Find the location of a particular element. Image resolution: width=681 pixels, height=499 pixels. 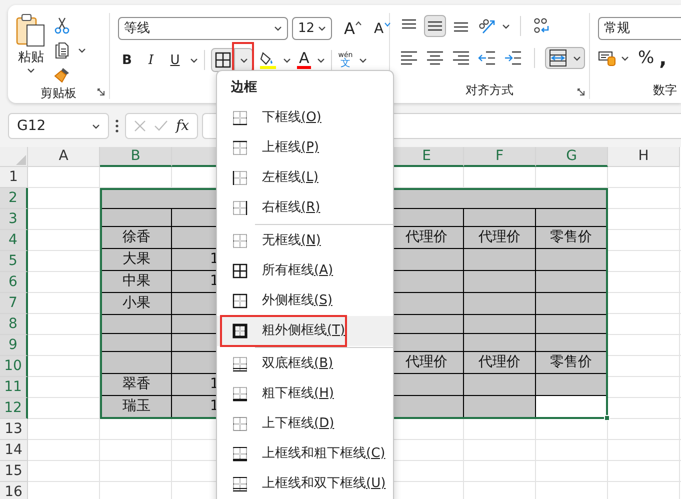

table-cell: 零售价 is located at coordinates (571, 238).